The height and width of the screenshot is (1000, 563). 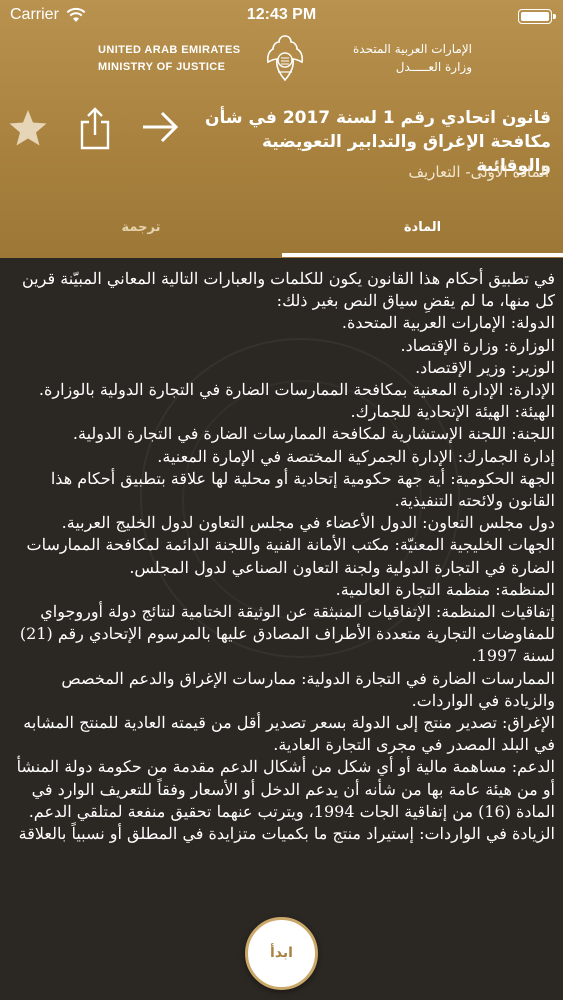 I want to click on status-bar: Carrier 12:43 PM, so click(x=281, y=16).